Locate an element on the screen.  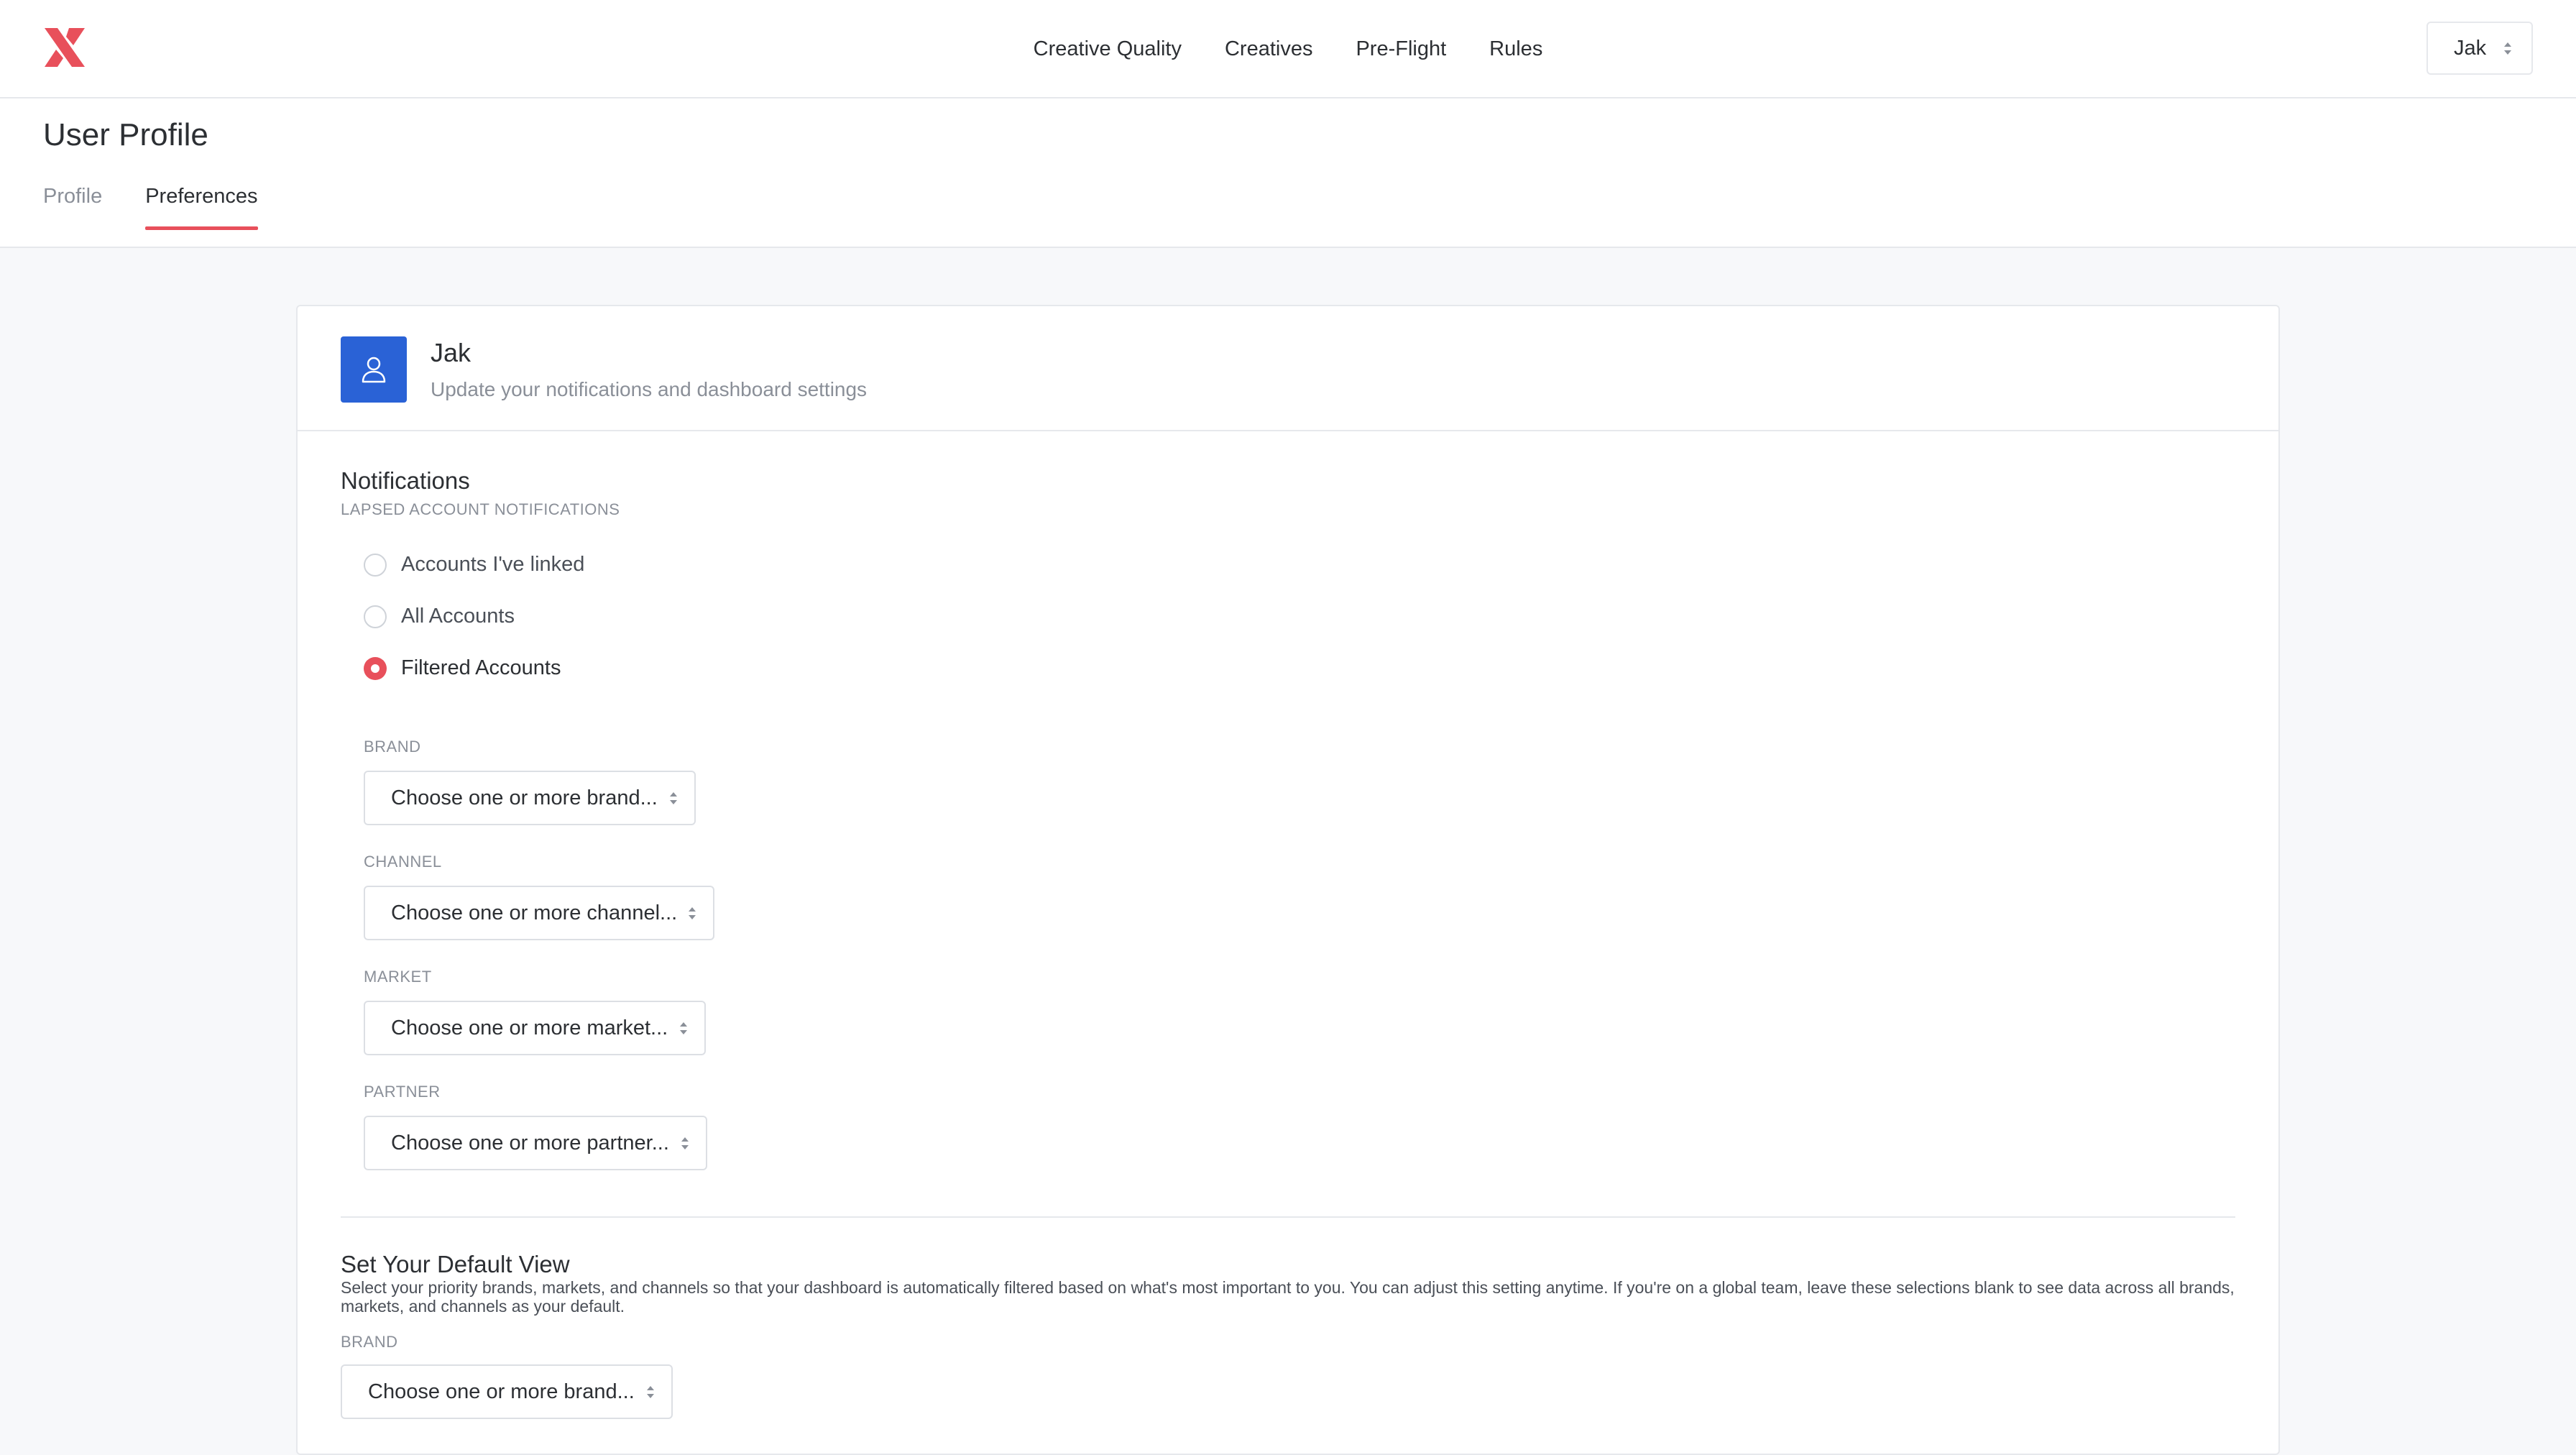
tab-preferences: Preferences is located at coordinates (201, 207).